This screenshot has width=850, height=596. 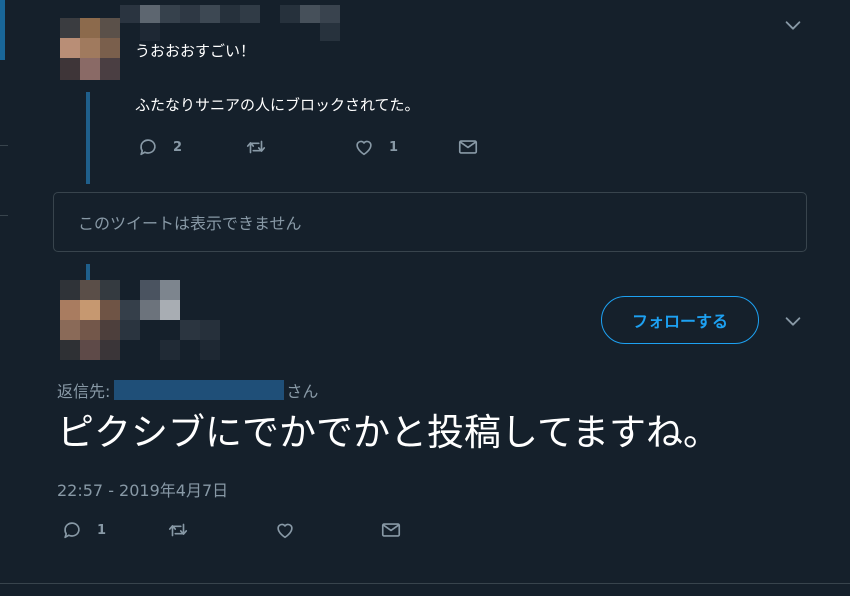 I want to click on unavailable-text: このツイートは表示できません, so click(x=190, y=223).